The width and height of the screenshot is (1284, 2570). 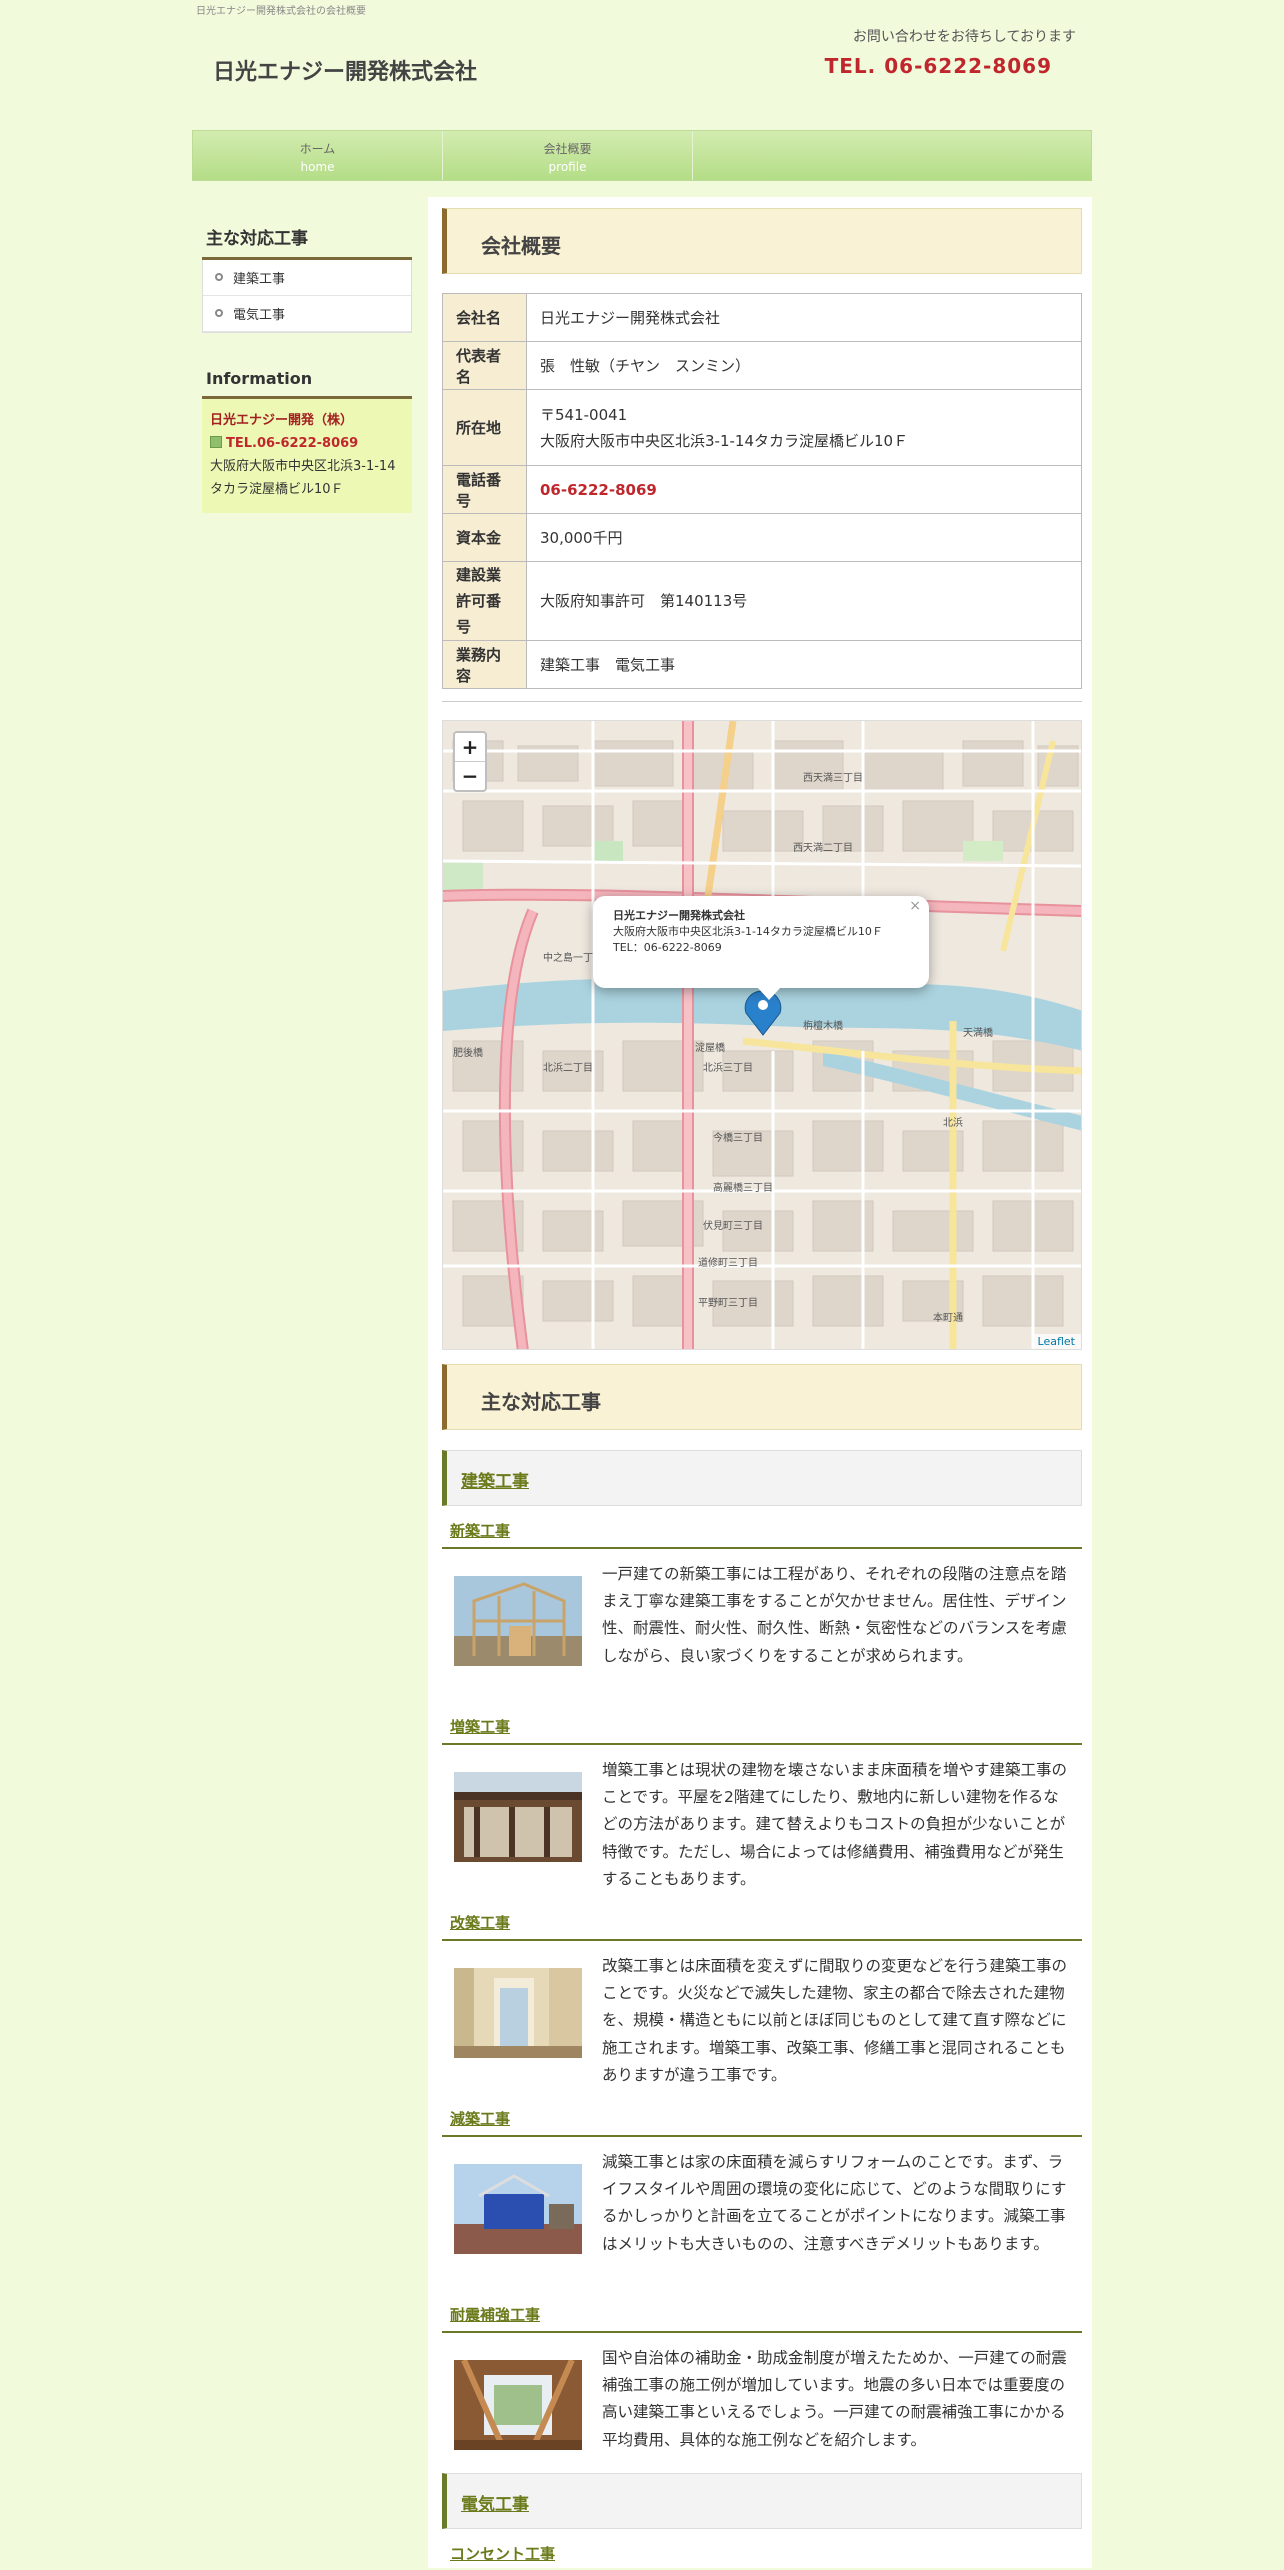 I want to click on category-link: 建築工事, so click(x=495, y=1482).